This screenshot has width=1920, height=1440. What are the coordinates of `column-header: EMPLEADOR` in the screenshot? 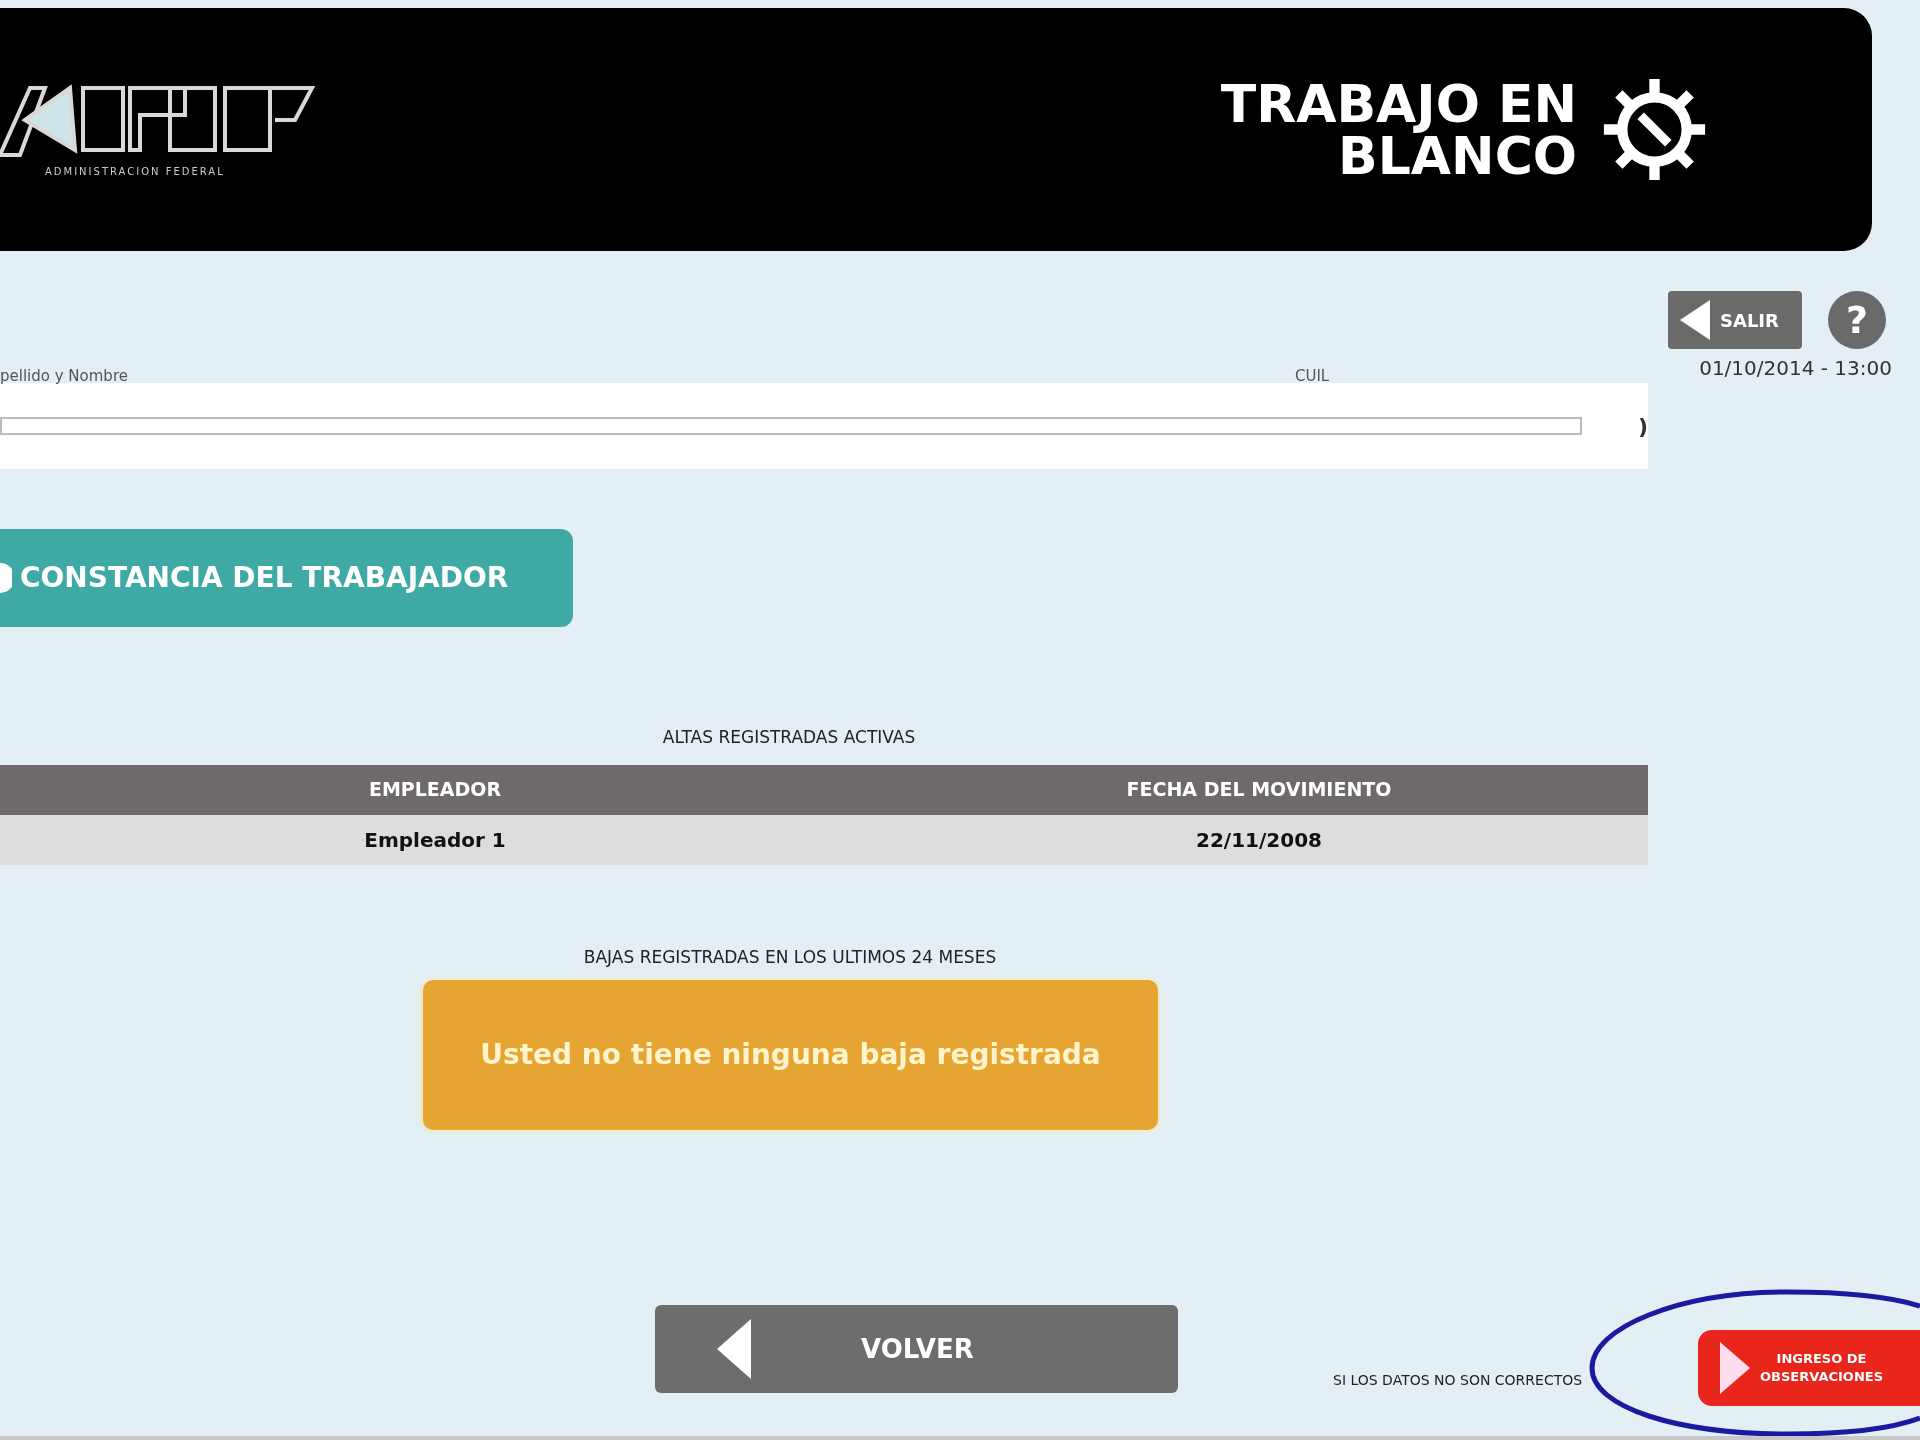 It's located at (435, 790).